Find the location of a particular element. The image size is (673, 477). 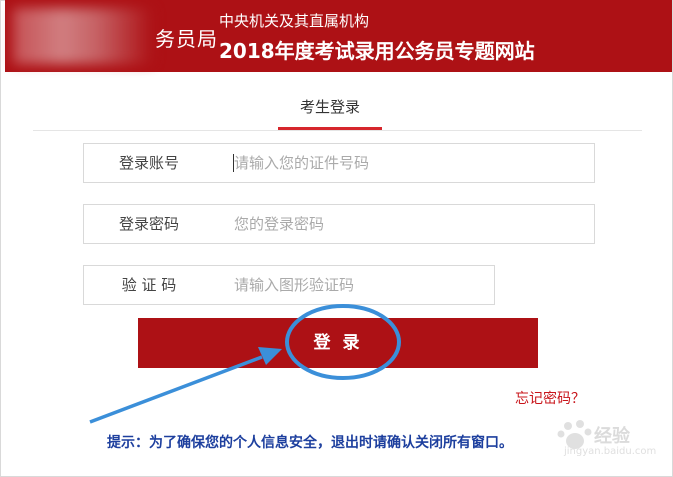

page-title: 2018年度考试录用公务员专题网站 is located at coordinates (377, 51).